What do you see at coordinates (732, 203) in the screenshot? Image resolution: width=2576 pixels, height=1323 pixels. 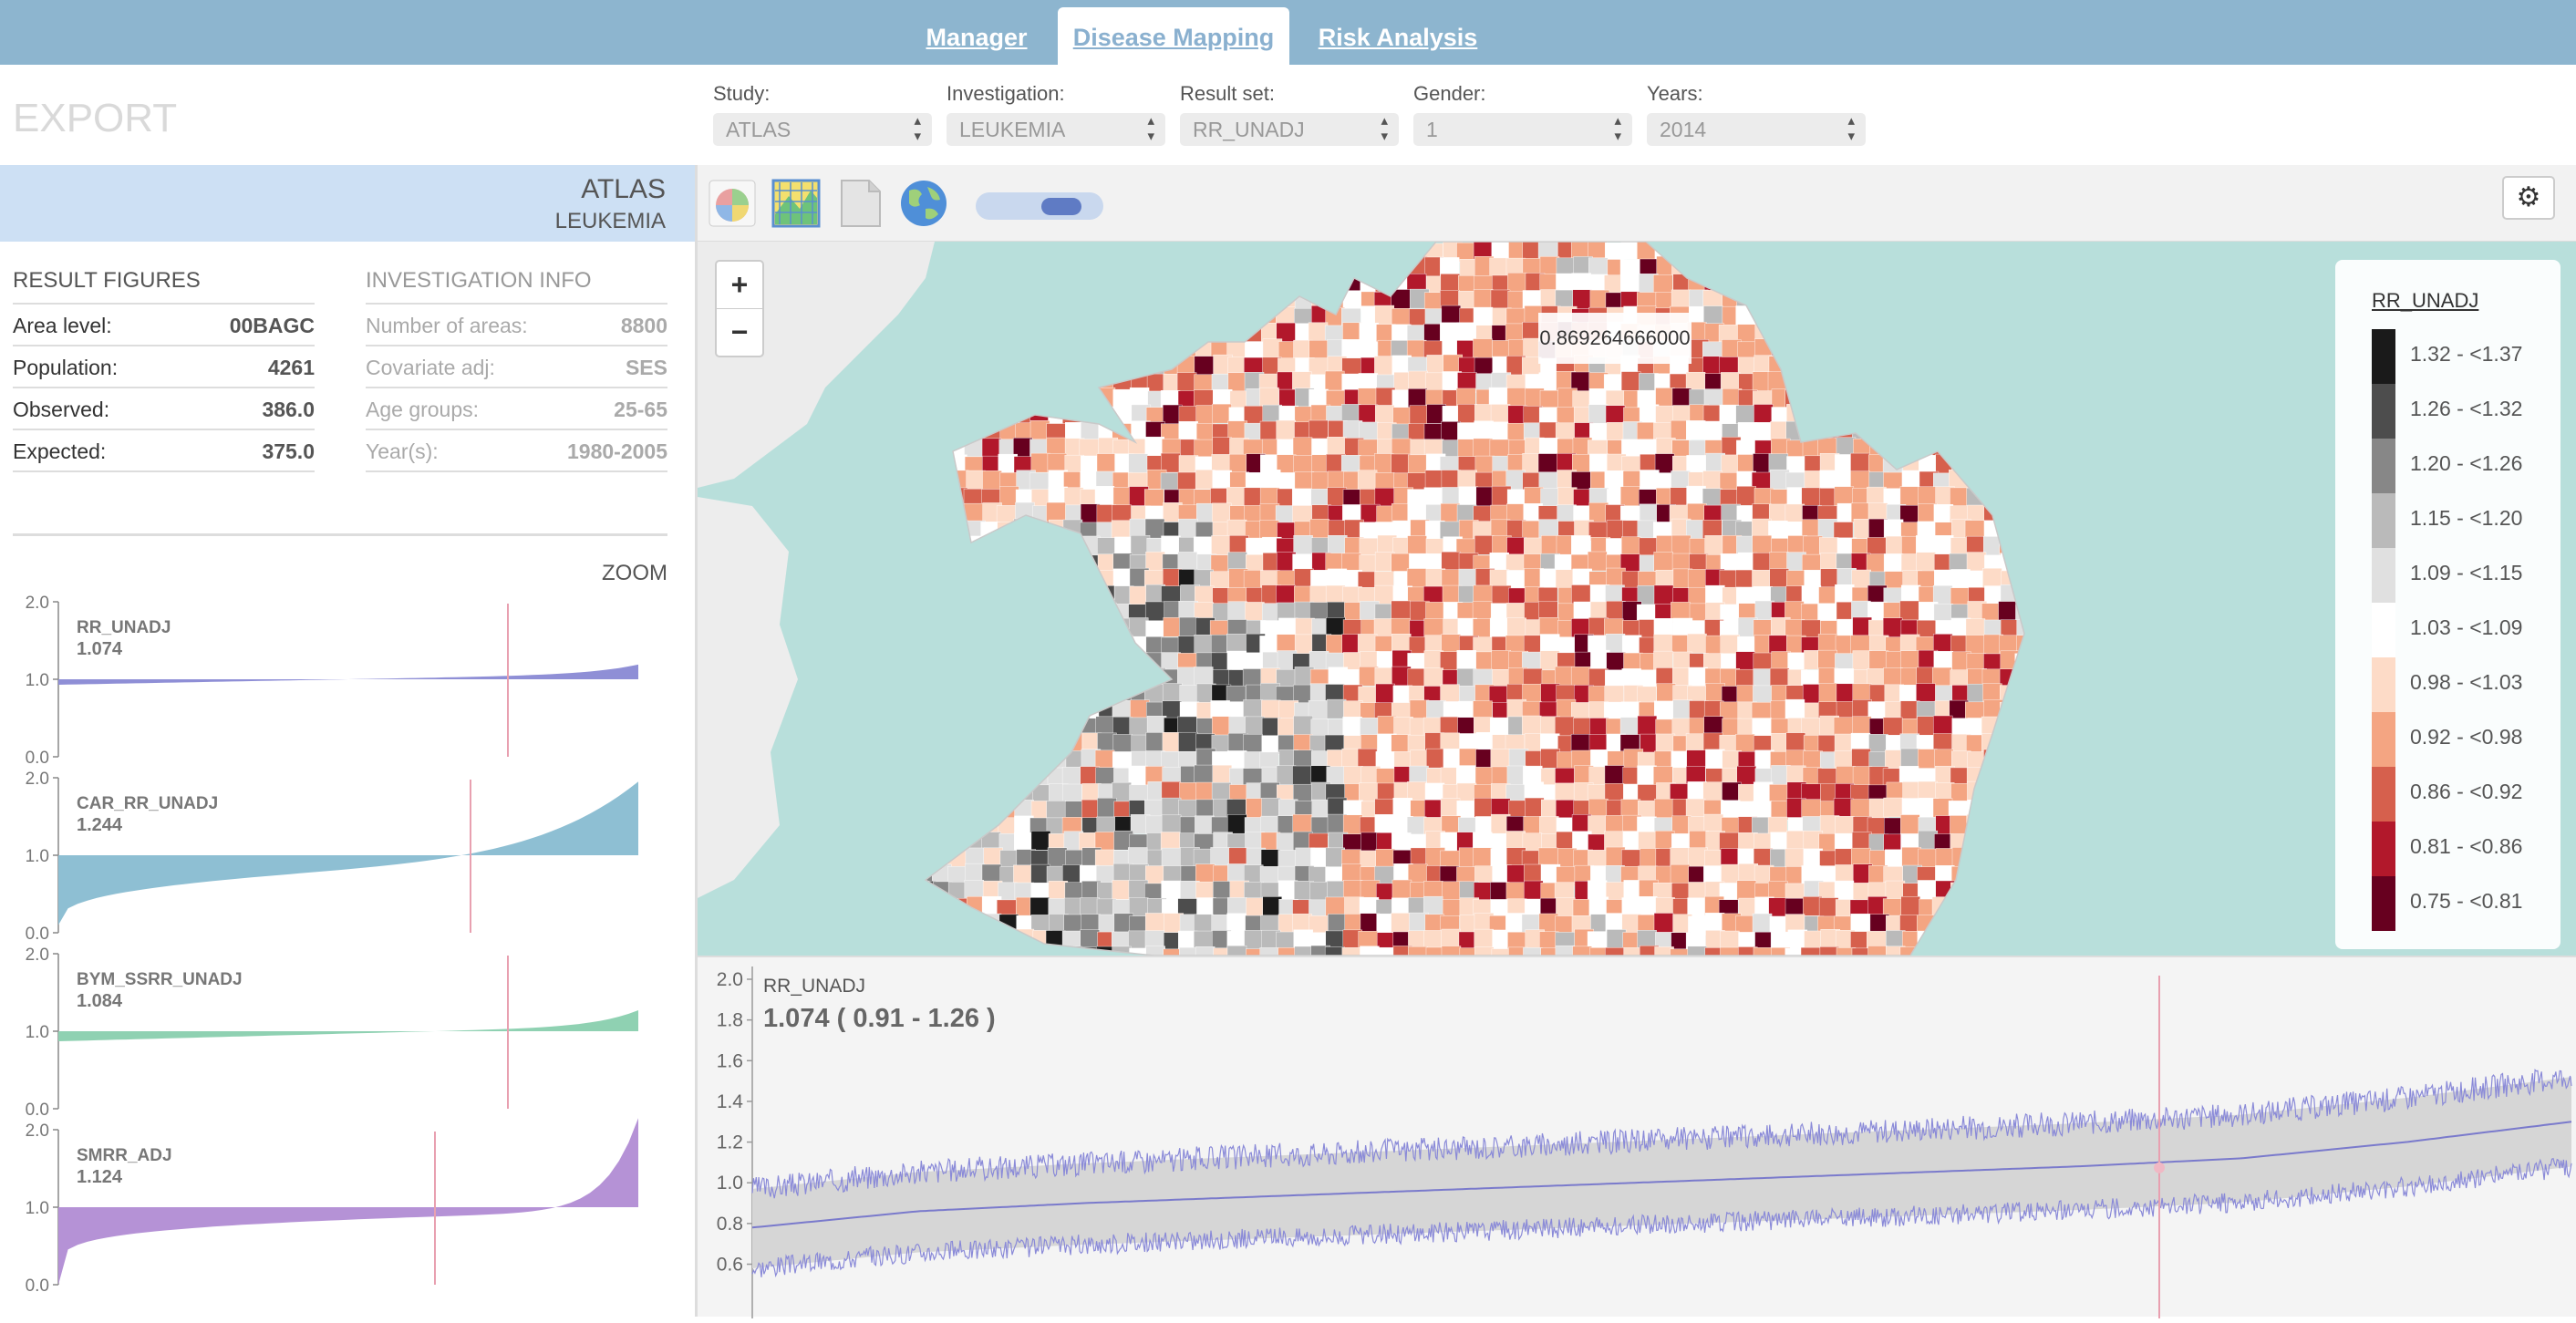 I see `color-palette-icon` at bounding box center [732, 203].